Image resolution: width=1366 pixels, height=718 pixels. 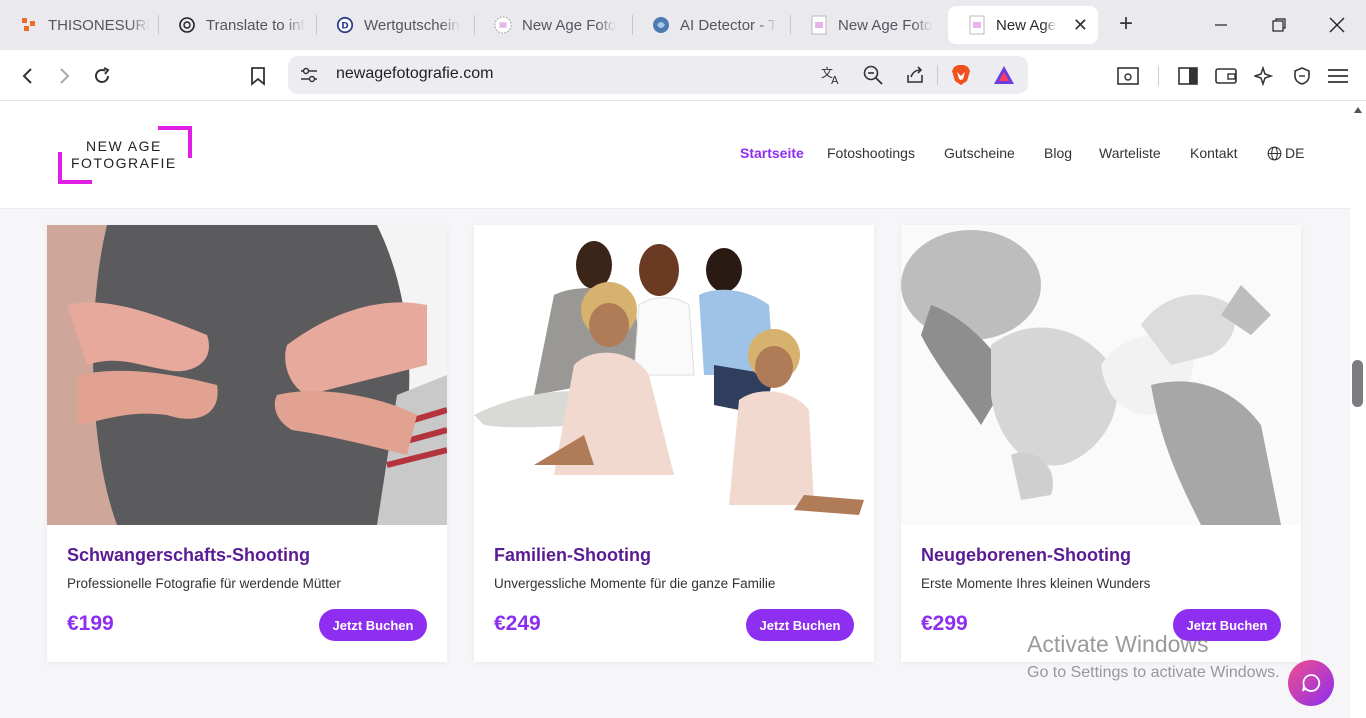 I want to click on language-switcher: DE, so click(x=1285, y=153).